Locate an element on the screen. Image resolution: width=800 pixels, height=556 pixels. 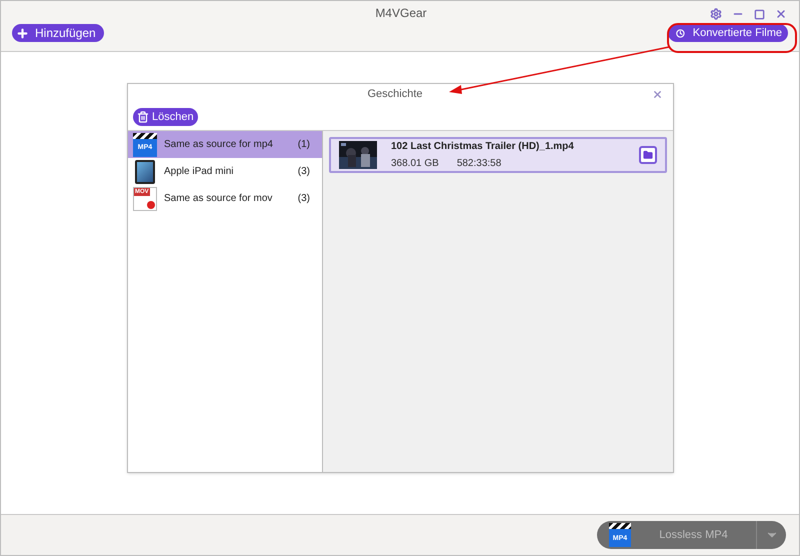
file-duration: 582:33:58 is located at coordinates (479, 164).